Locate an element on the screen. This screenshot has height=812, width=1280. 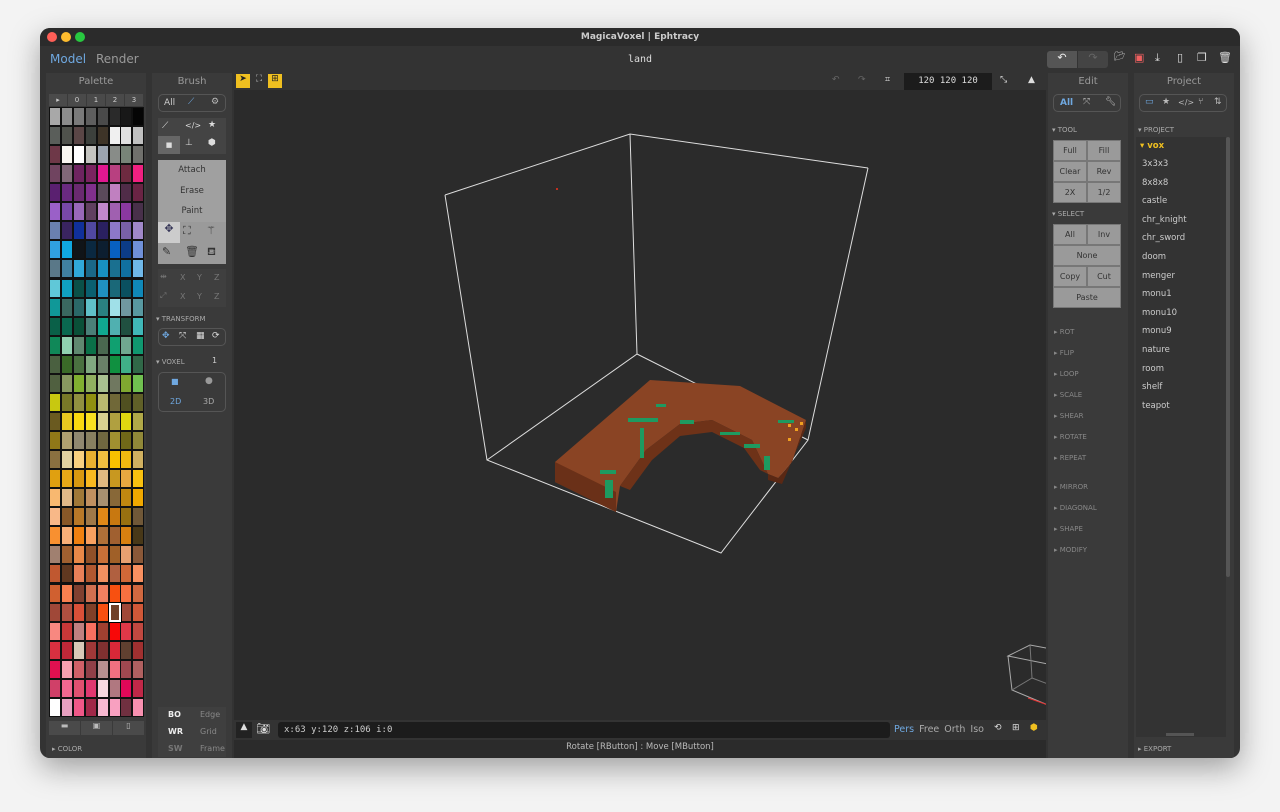
open-palette-icon: ▬ is located at coordinates (64, 728).